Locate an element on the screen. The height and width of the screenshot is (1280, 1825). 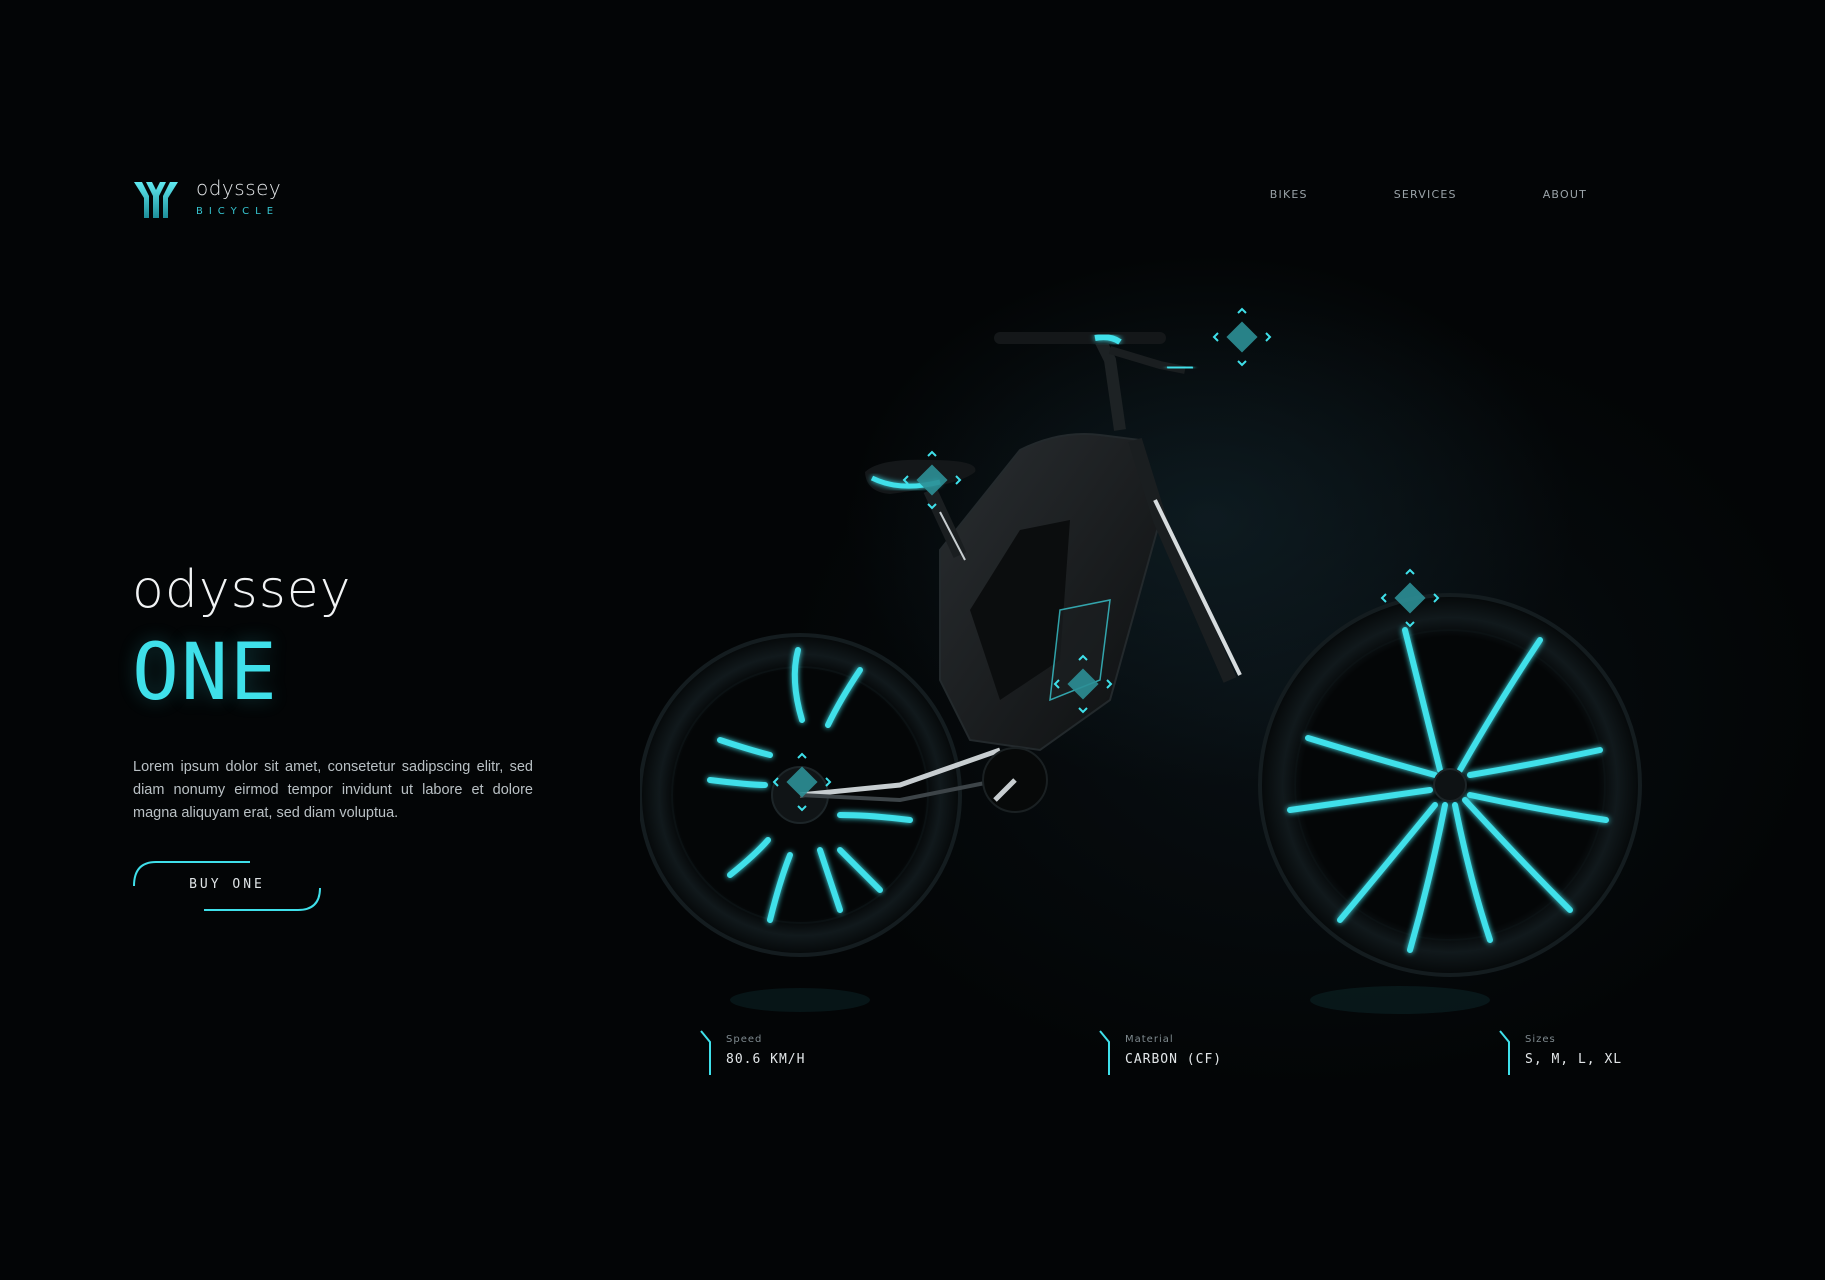
spec-speed-value: 80.6 KM/H is located at coordinates (766, 1059).